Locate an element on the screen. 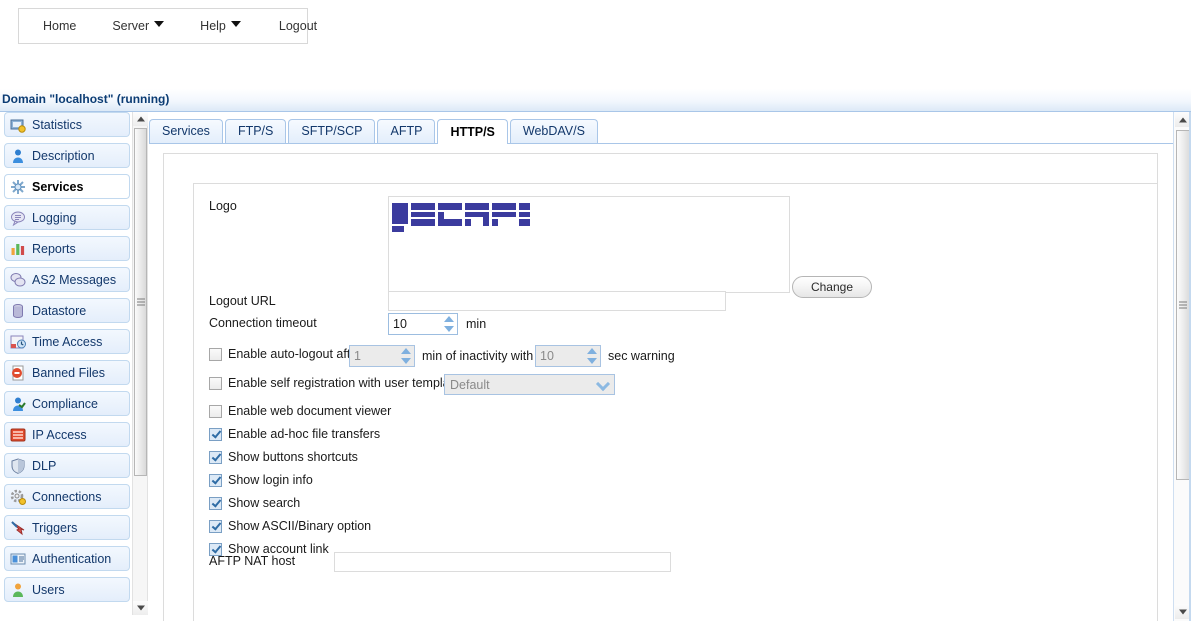 This screenshot has width=1191, height=621. auto-logout-warning-spinner-buttons is located at coordinates (592, 356).